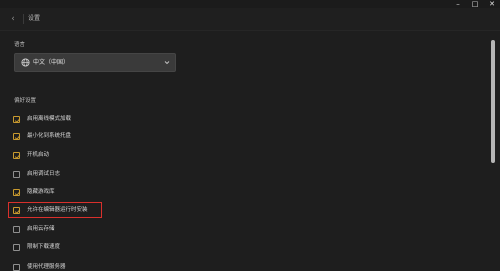 The image size is (500, 271). Describe the element at coordinates (44, 174) in the screenshot. I see `preference-label: 启用调试日志` at that location.